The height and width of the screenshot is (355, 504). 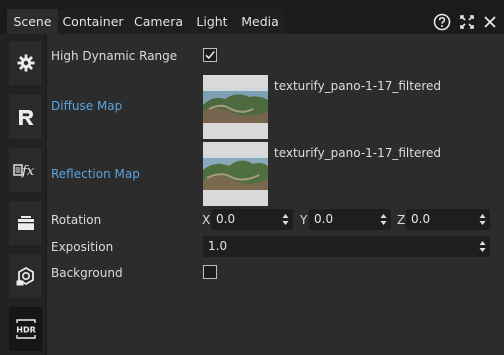 I want to click on diffuse-map-thumbnail, so click(x=235, y=107).